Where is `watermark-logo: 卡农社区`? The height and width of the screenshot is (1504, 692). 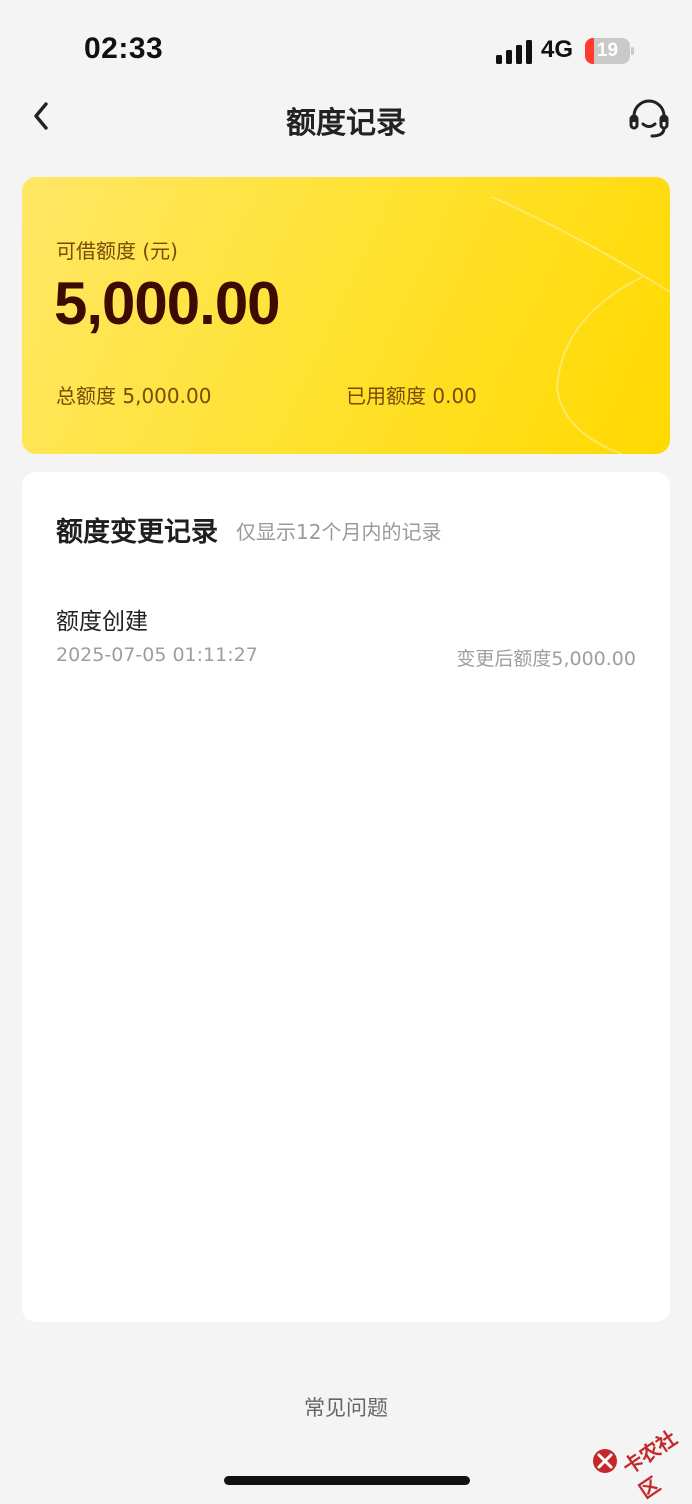
watermark-logo: 卡农社区 is located at coordinates (638, 1454).